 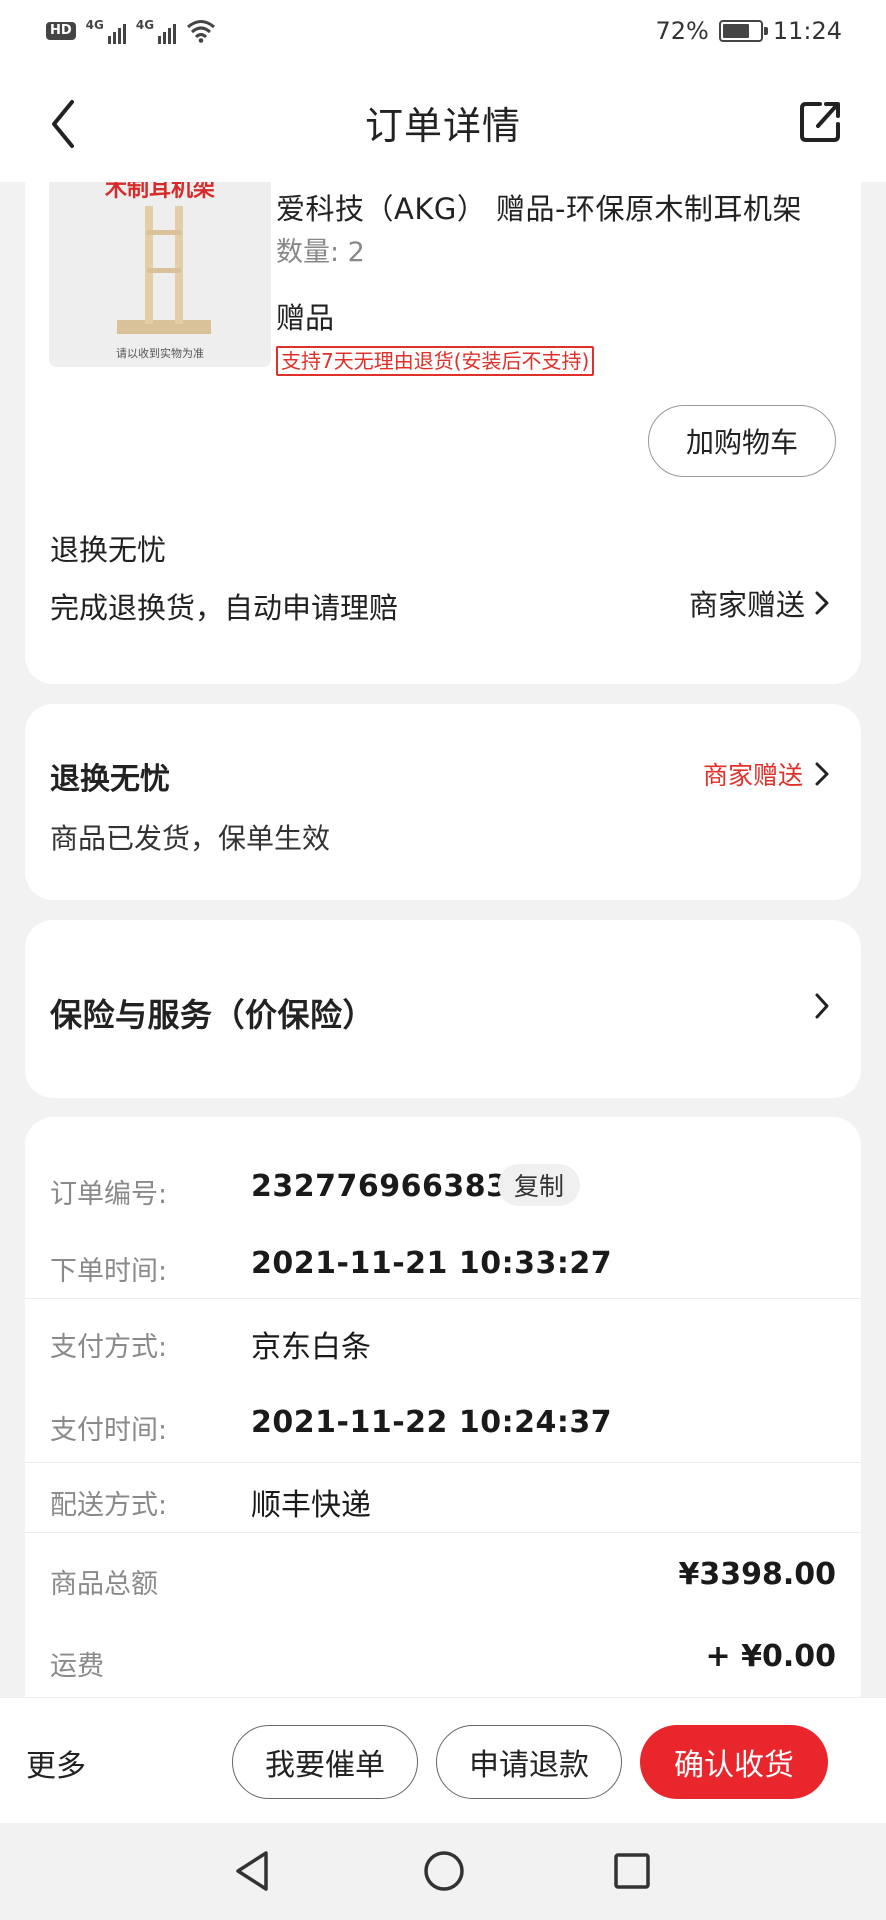 What do you see at coordinates (109, 1505) in the screenshot?
I see `delivery-method-label: 配送方式:` at bounding box center [109, 1505].